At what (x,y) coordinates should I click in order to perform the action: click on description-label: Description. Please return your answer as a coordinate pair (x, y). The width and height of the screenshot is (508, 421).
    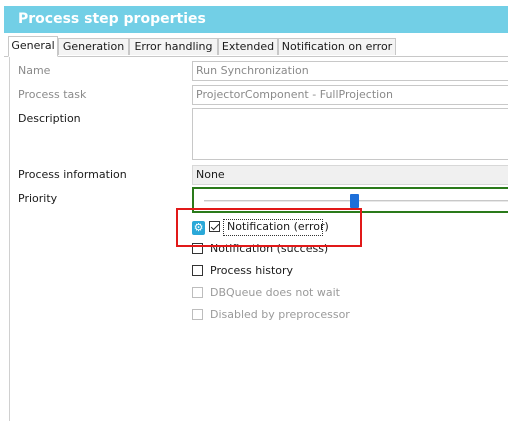
    Looking at the image, I should click on (49, 118).